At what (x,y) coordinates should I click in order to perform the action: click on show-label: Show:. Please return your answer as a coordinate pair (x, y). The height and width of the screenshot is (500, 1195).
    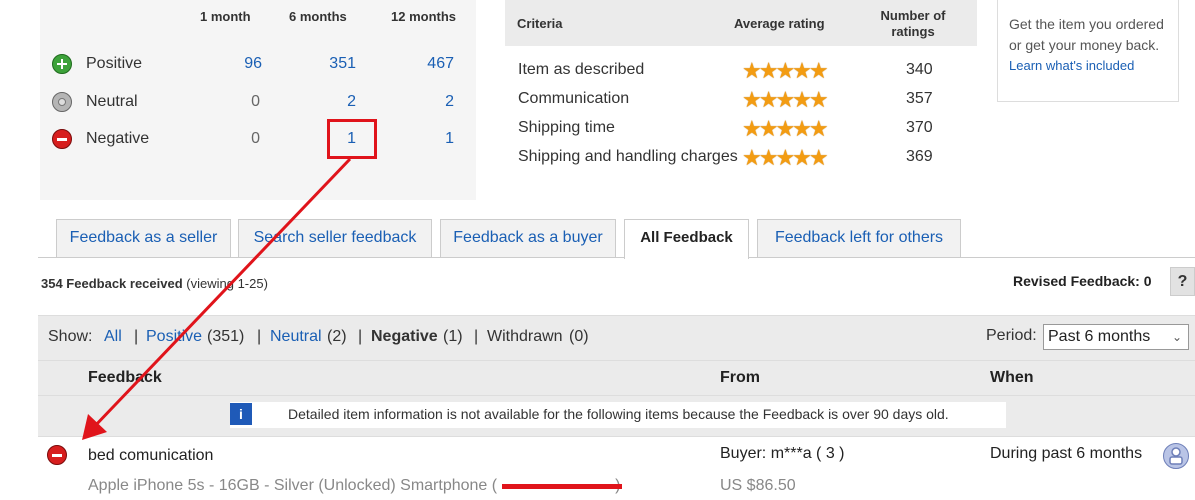
    Looking at the image, I should click on (70, 336).